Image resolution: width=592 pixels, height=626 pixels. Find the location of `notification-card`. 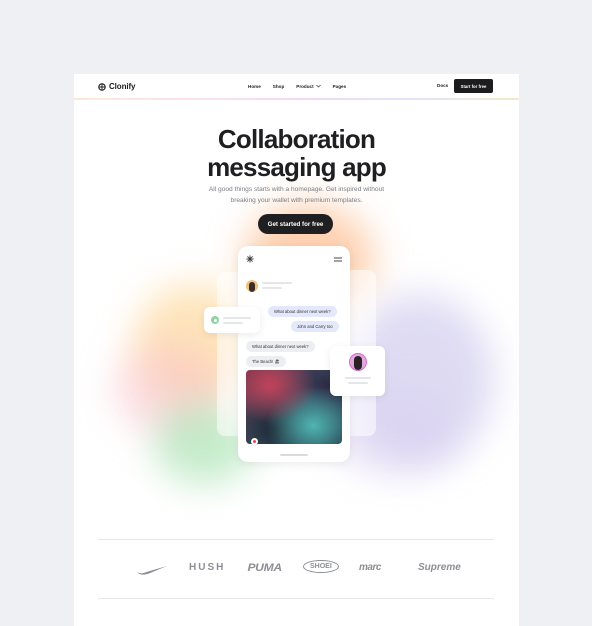

notification-card is located at coordinates (232, 320).